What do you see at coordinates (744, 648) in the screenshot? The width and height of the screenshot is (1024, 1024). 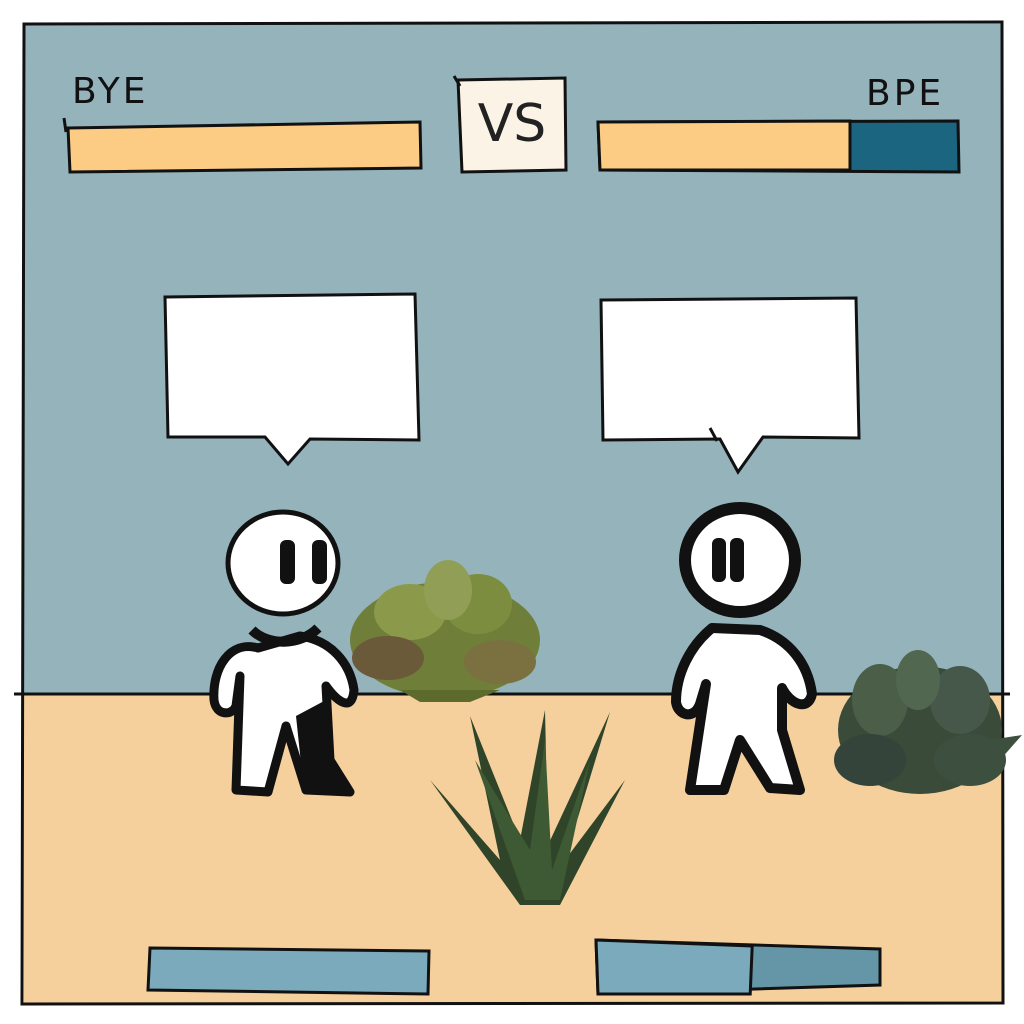 I see `stick-figure-right-icon` at bounding box center [744, 648].